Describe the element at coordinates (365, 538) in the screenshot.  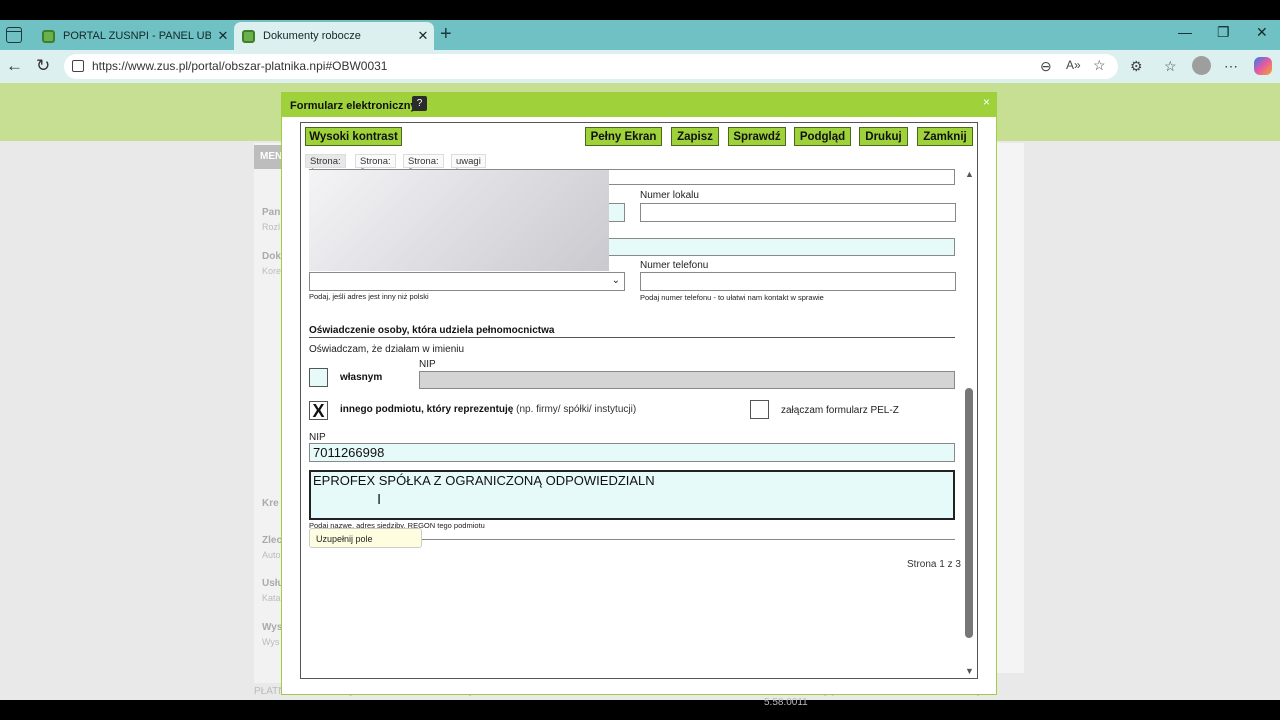
I see `validation-tooltip: Uzupełnij pole` at that location.